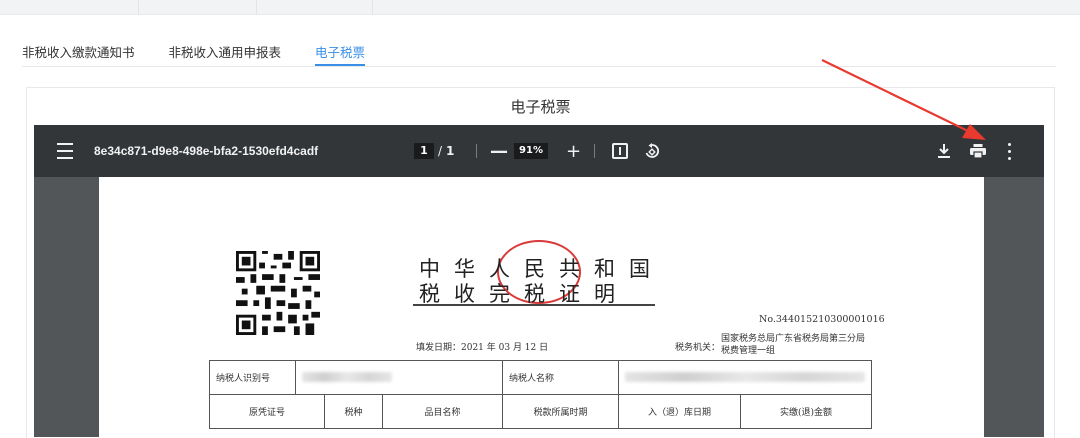  What do you see at coordinates (442, 411) in the screenshot?
I see `column-header: 品目名称` at bounding box center [442, 411].